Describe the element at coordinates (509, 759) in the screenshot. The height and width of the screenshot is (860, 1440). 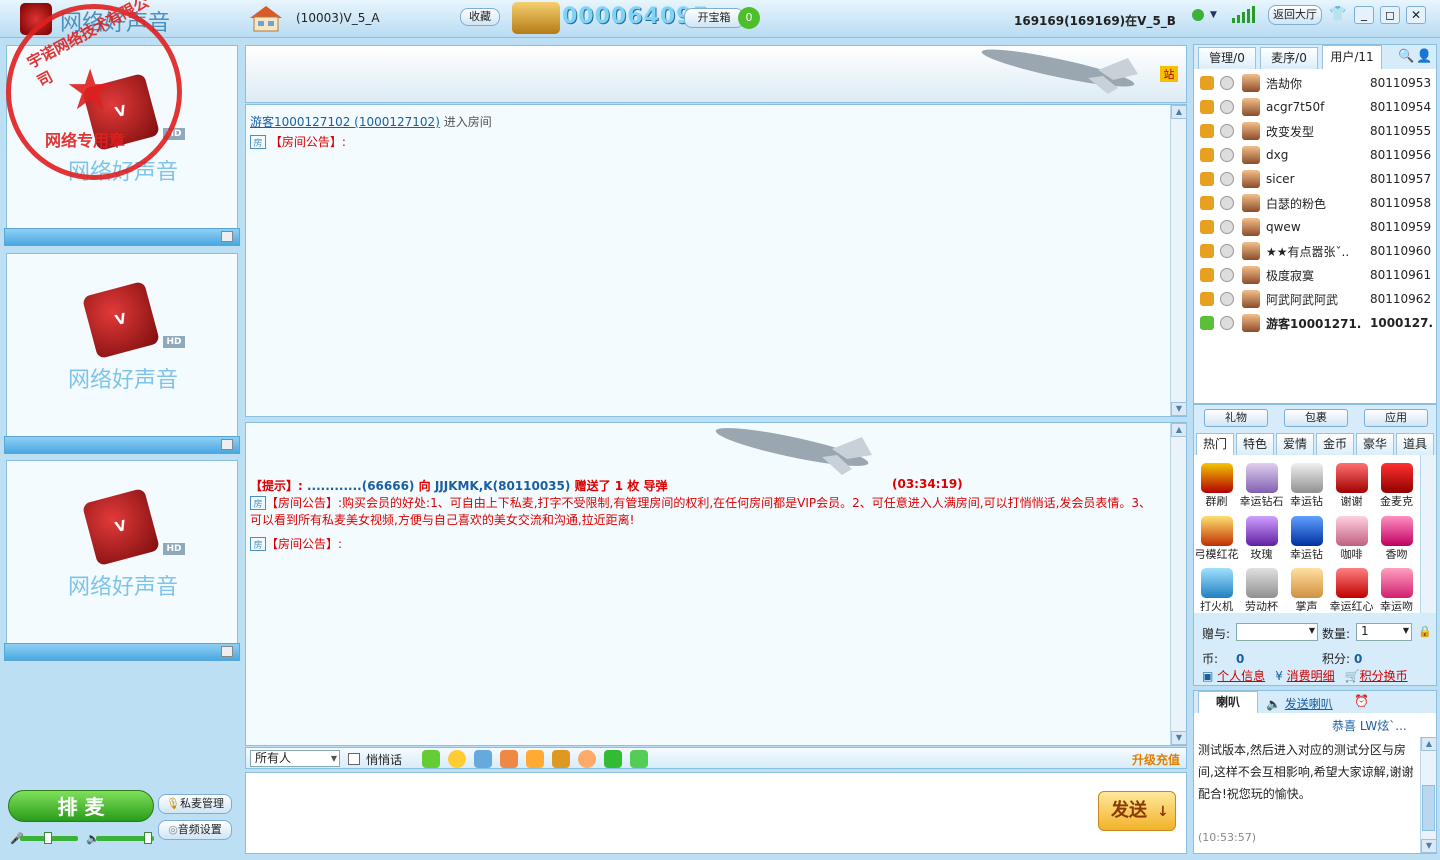
I see `gift-bag-icon` at that location.